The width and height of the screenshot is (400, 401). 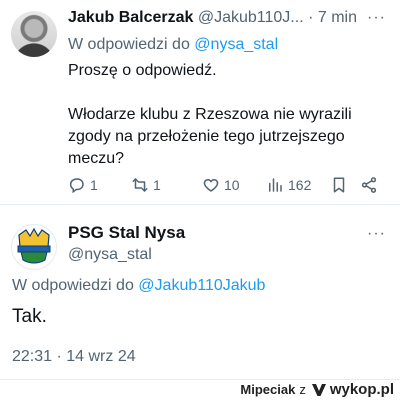 I want to click on reply-count: 1, so click(x=94, y=185).